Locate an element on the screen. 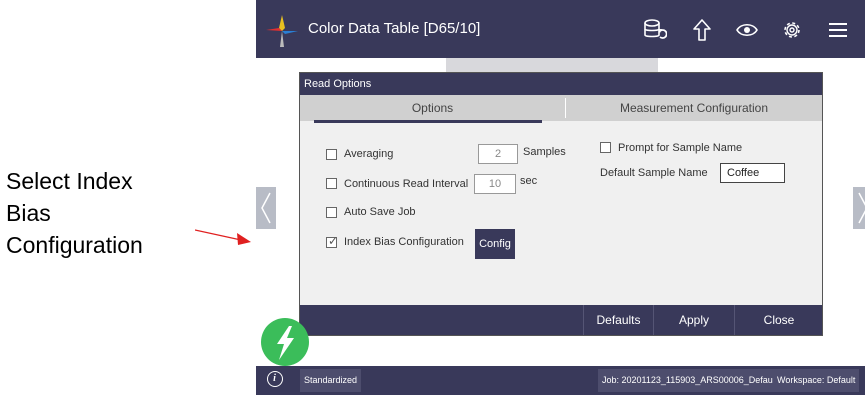 Image resolution: width=865 pixels, height=395 pixels. standardization-status: Standardized is located at coordinates (331, 380).